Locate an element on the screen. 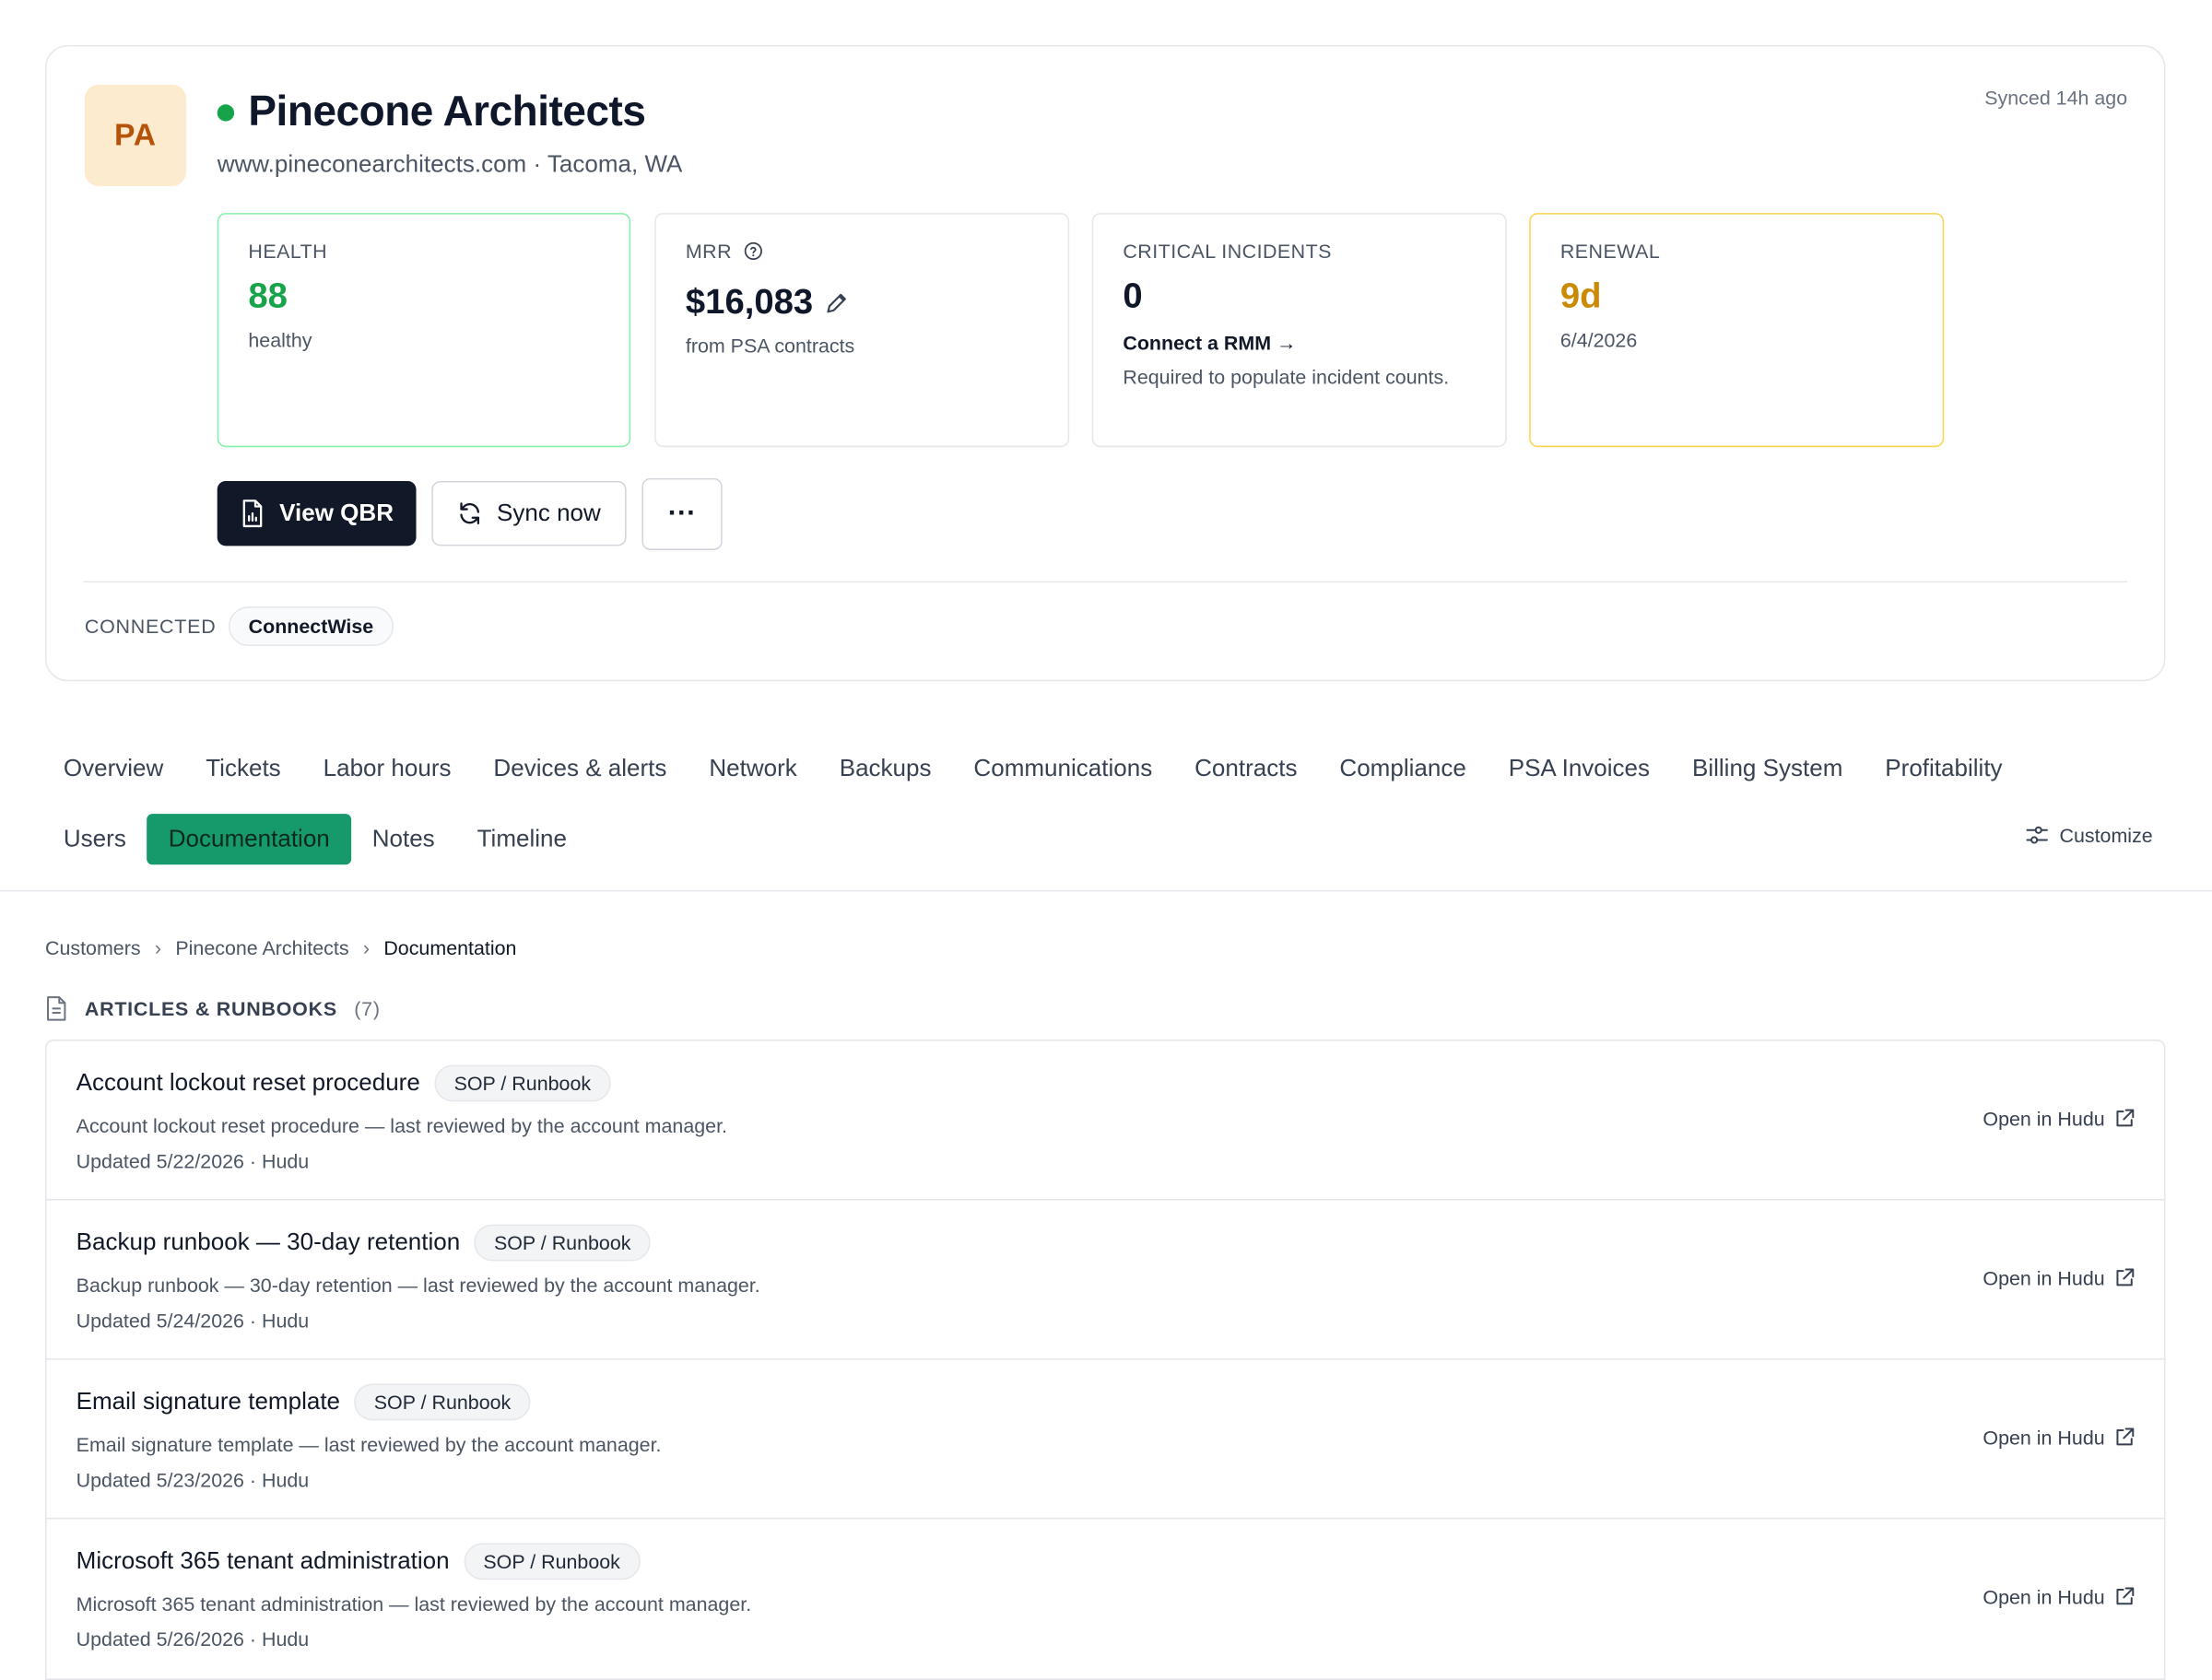 The width and height of the screenshot is (2212, 1680). incidents-value: 0 is located at coordinates (1133, 296).